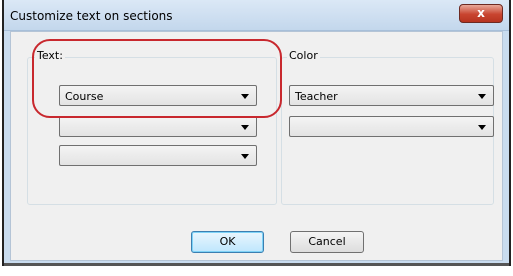  Describe the element at coordinates (84, 96) in the screenshot. I see `text-dropdown-1-value: Course` at that location.